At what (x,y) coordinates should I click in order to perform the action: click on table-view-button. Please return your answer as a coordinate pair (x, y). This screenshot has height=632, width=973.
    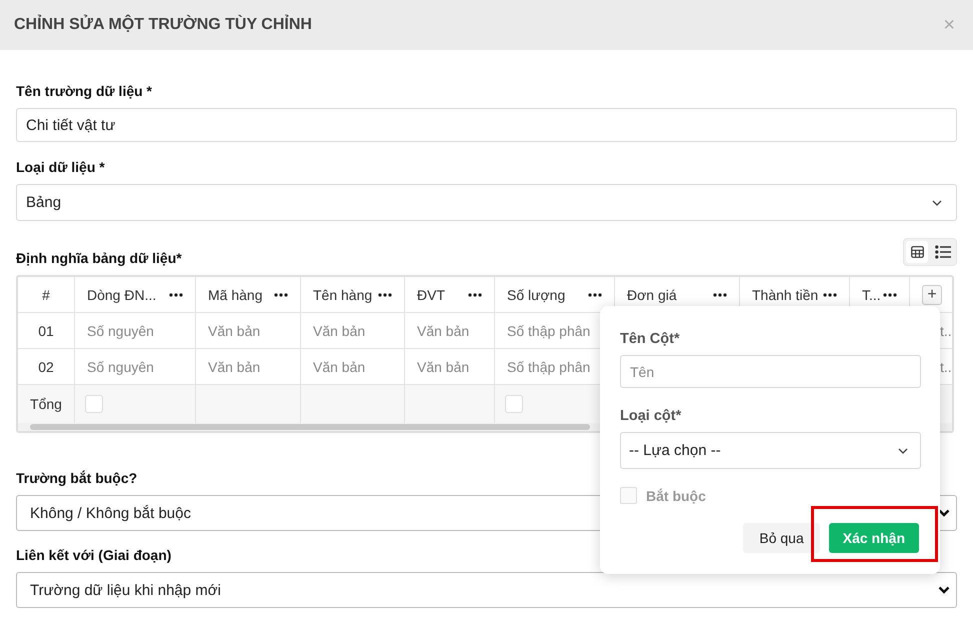
    Looking at the image, I should click on (917, 252).